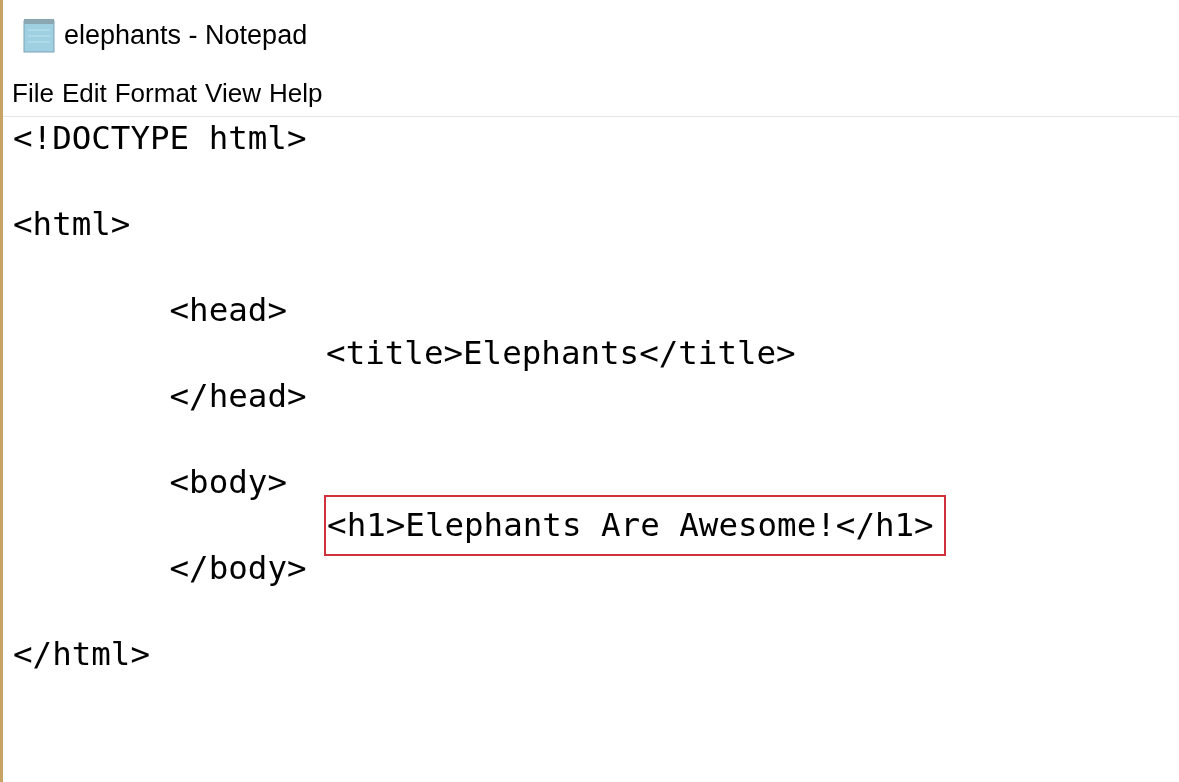  I want to click on menu-item: Edit, so click(84, 93).